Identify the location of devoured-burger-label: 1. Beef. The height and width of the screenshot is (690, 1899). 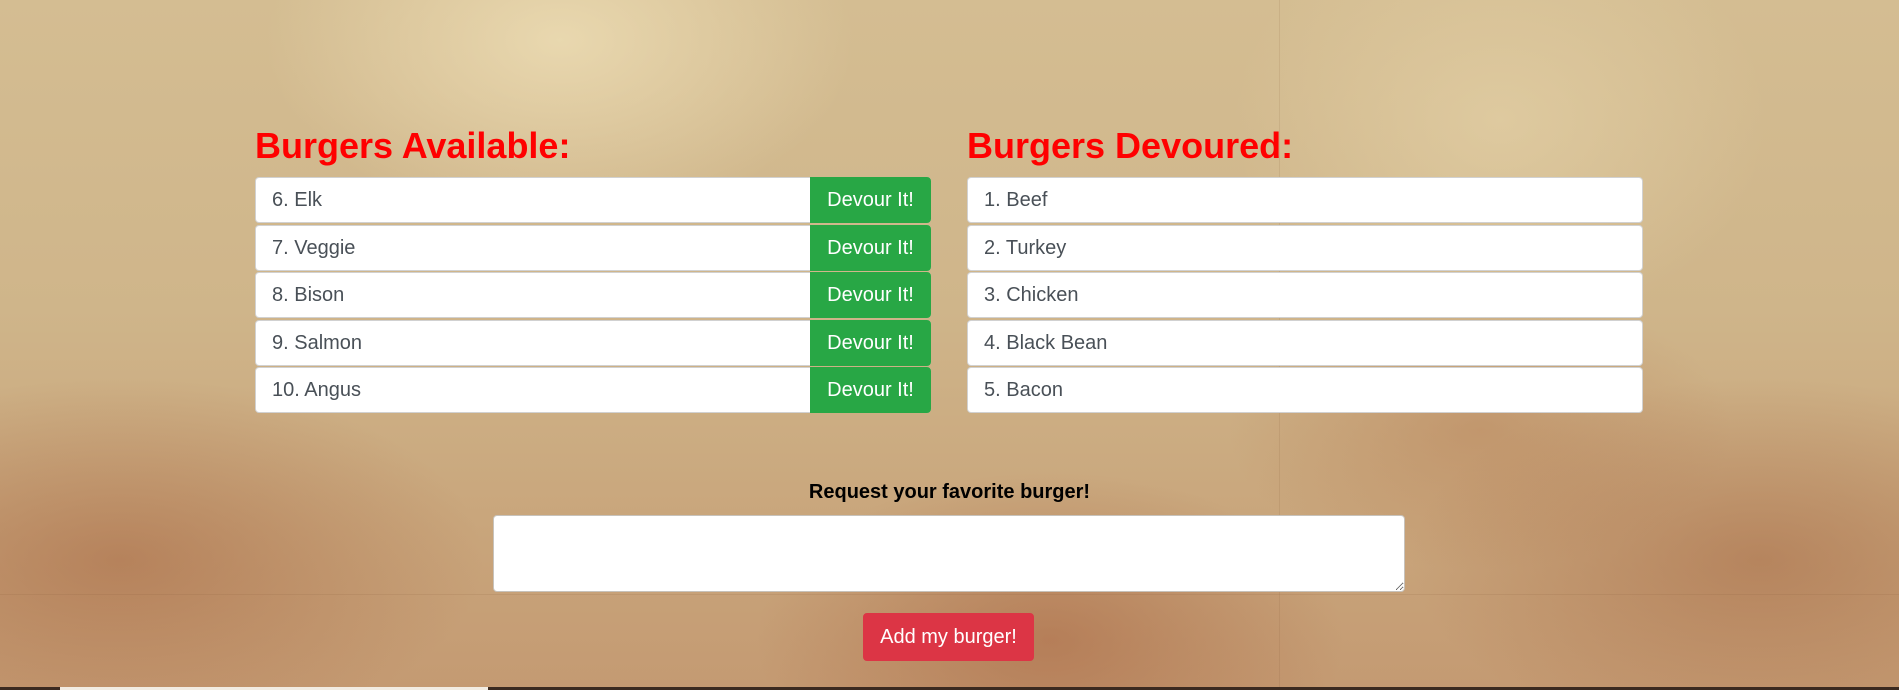
(1016, 200).